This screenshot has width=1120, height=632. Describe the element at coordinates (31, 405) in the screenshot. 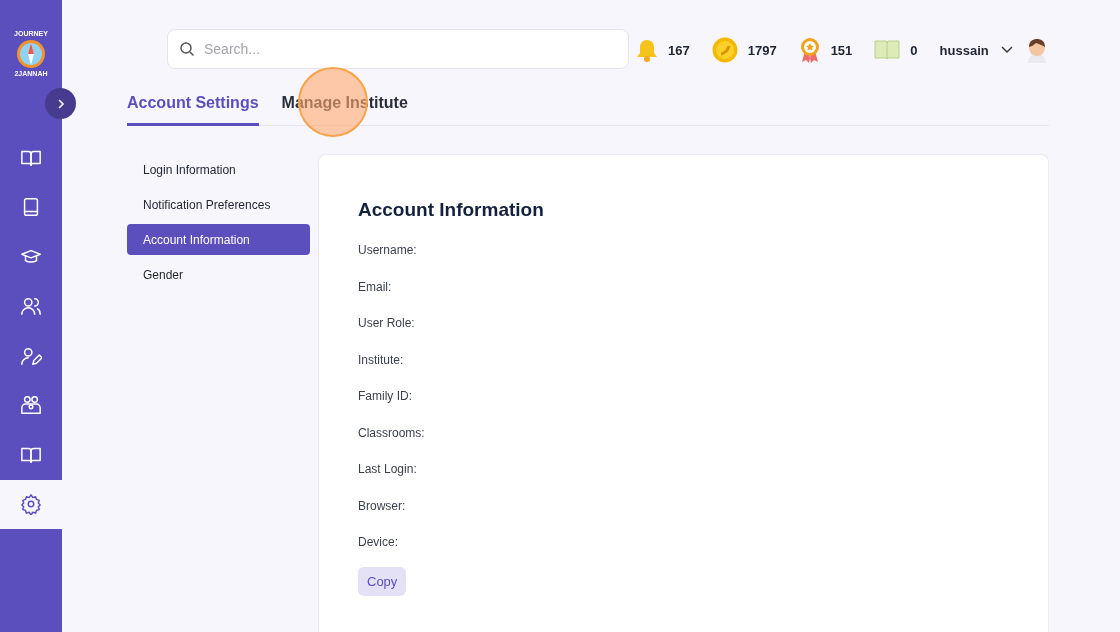

I see `group-icon` at that location.